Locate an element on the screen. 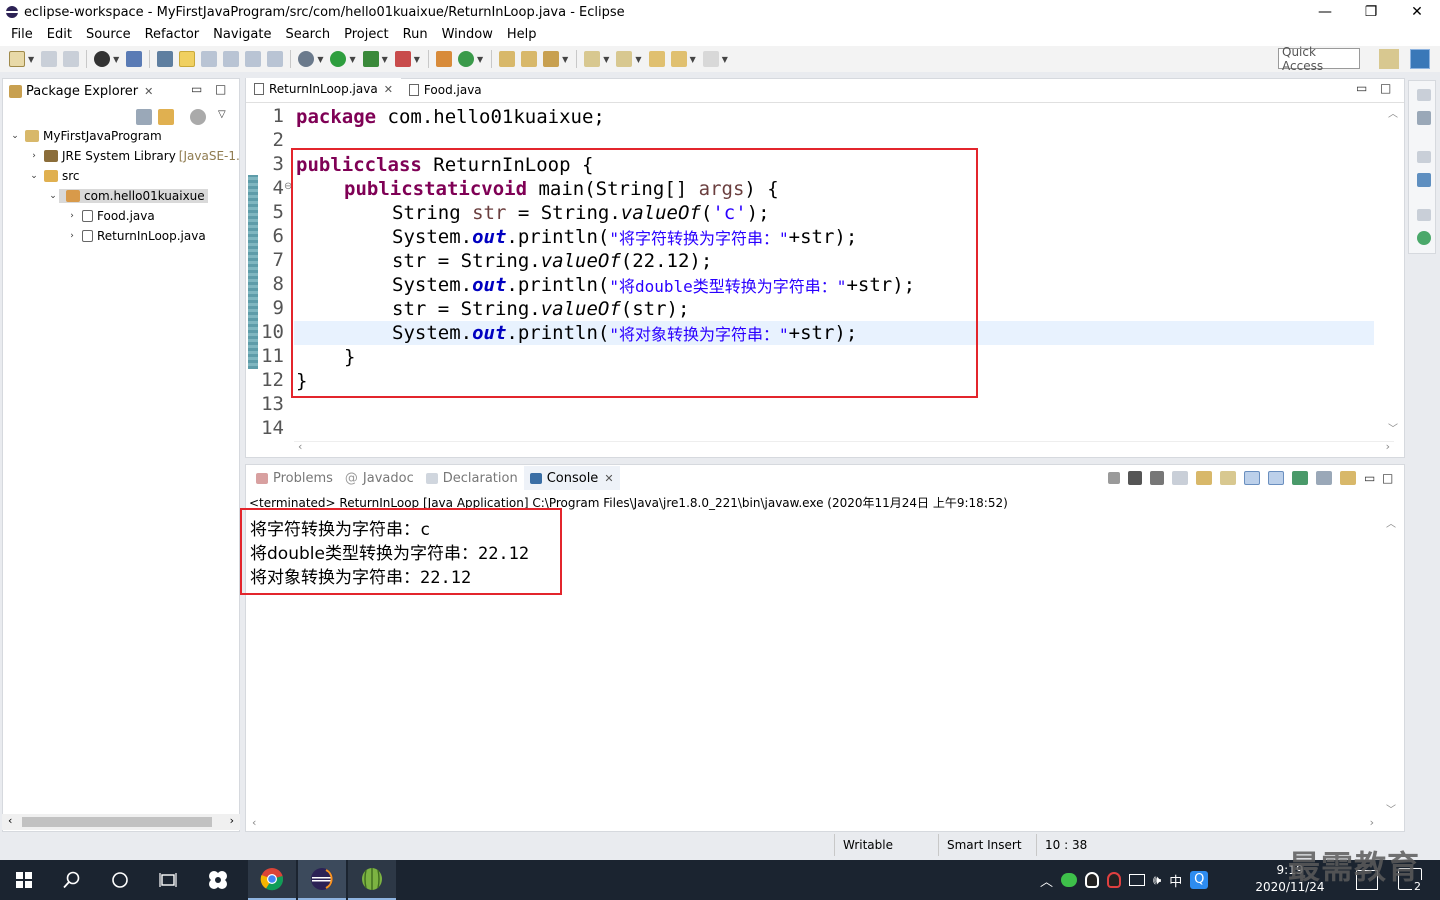 This screenshot has width=1440, height=900. next-annotation-icon is located at coordinates (592, 59).